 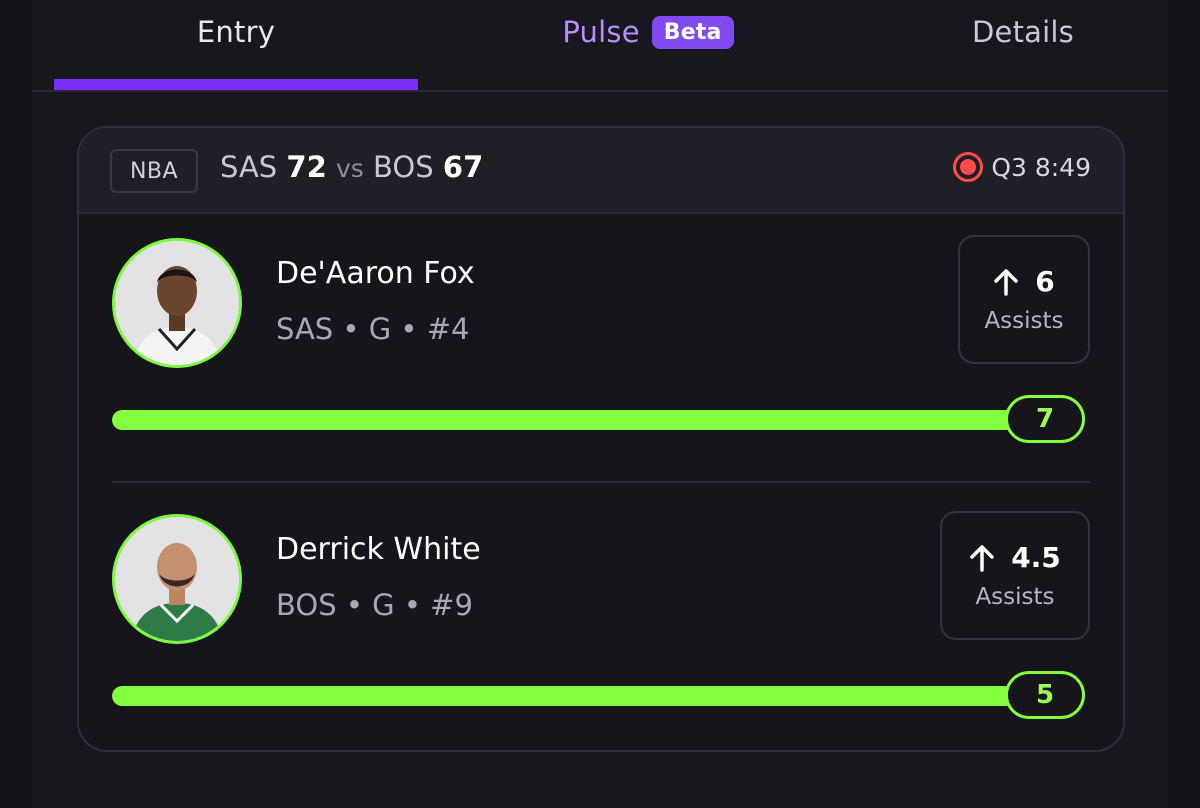 I want to click on player-name: De'Aaron Fox, so click(x=375, y=273).